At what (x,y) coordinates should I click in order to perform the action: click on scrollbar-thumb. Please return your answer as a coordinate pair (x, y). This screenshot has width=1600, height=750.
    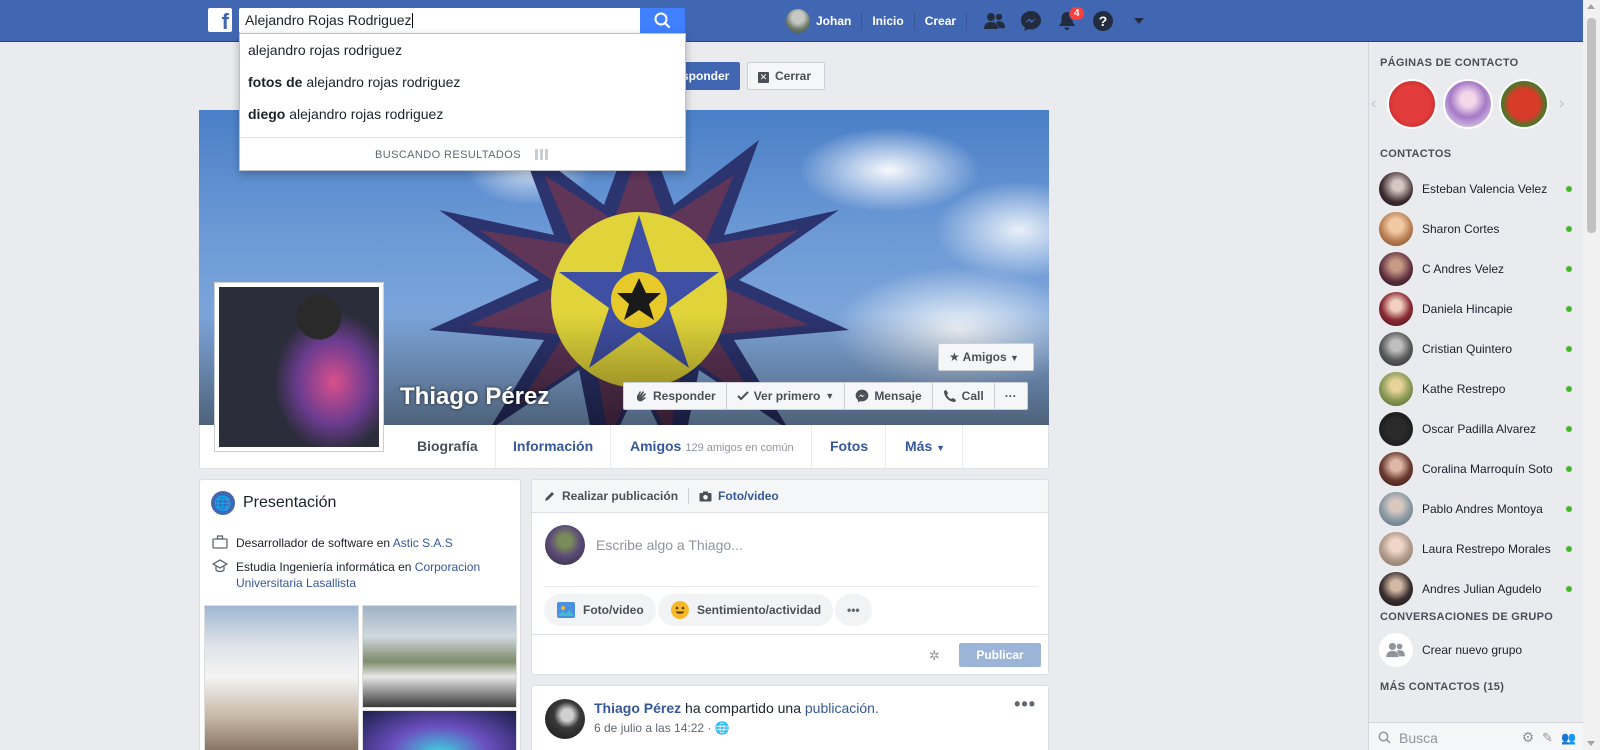
    Looking at the image, I should click on (1591, 125).